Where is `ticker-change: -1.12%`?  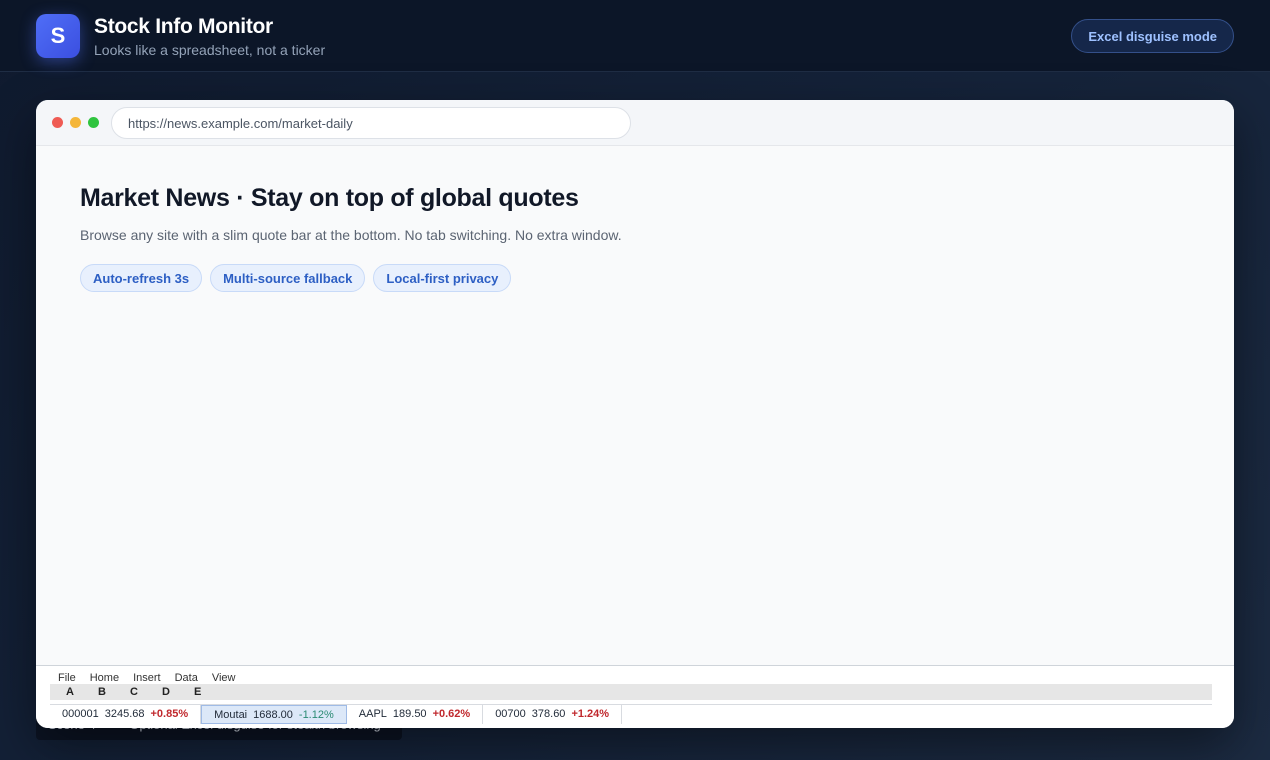 ticker-change: -1.12% is located at coordinates (316, 715).